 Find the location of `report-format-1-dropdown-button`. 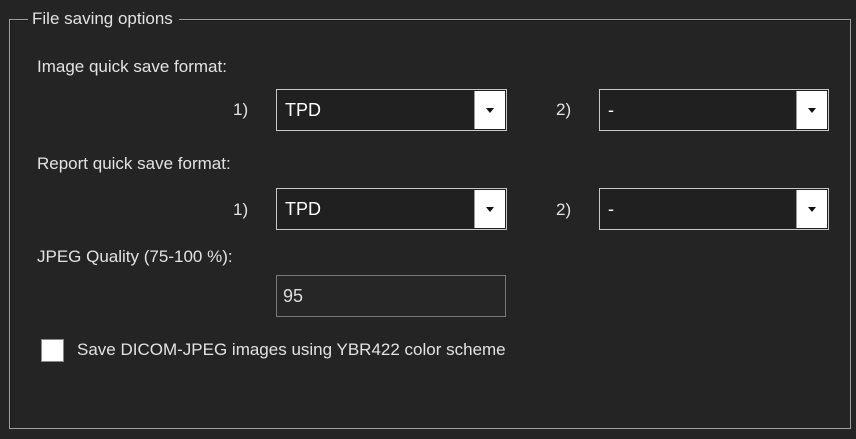

report-format-1-dropdown-button is located at coordinates (489, 209).